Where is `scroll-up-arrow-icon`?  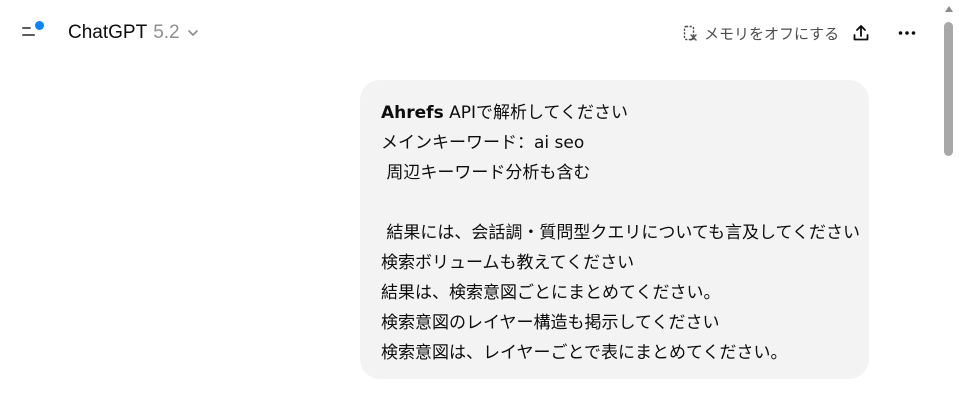
scroll-up-arrow-icon is located at coordinates (949, 9).